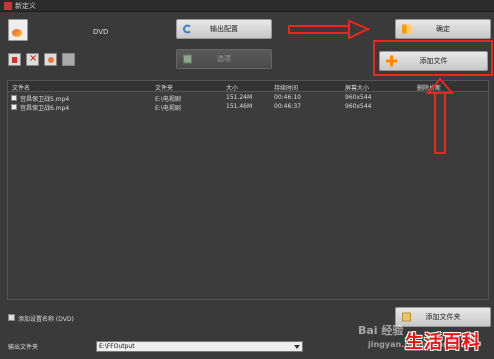  Describe the element at coordinates (187, 29) in the screenshot. I see `settings-icon` at that location.